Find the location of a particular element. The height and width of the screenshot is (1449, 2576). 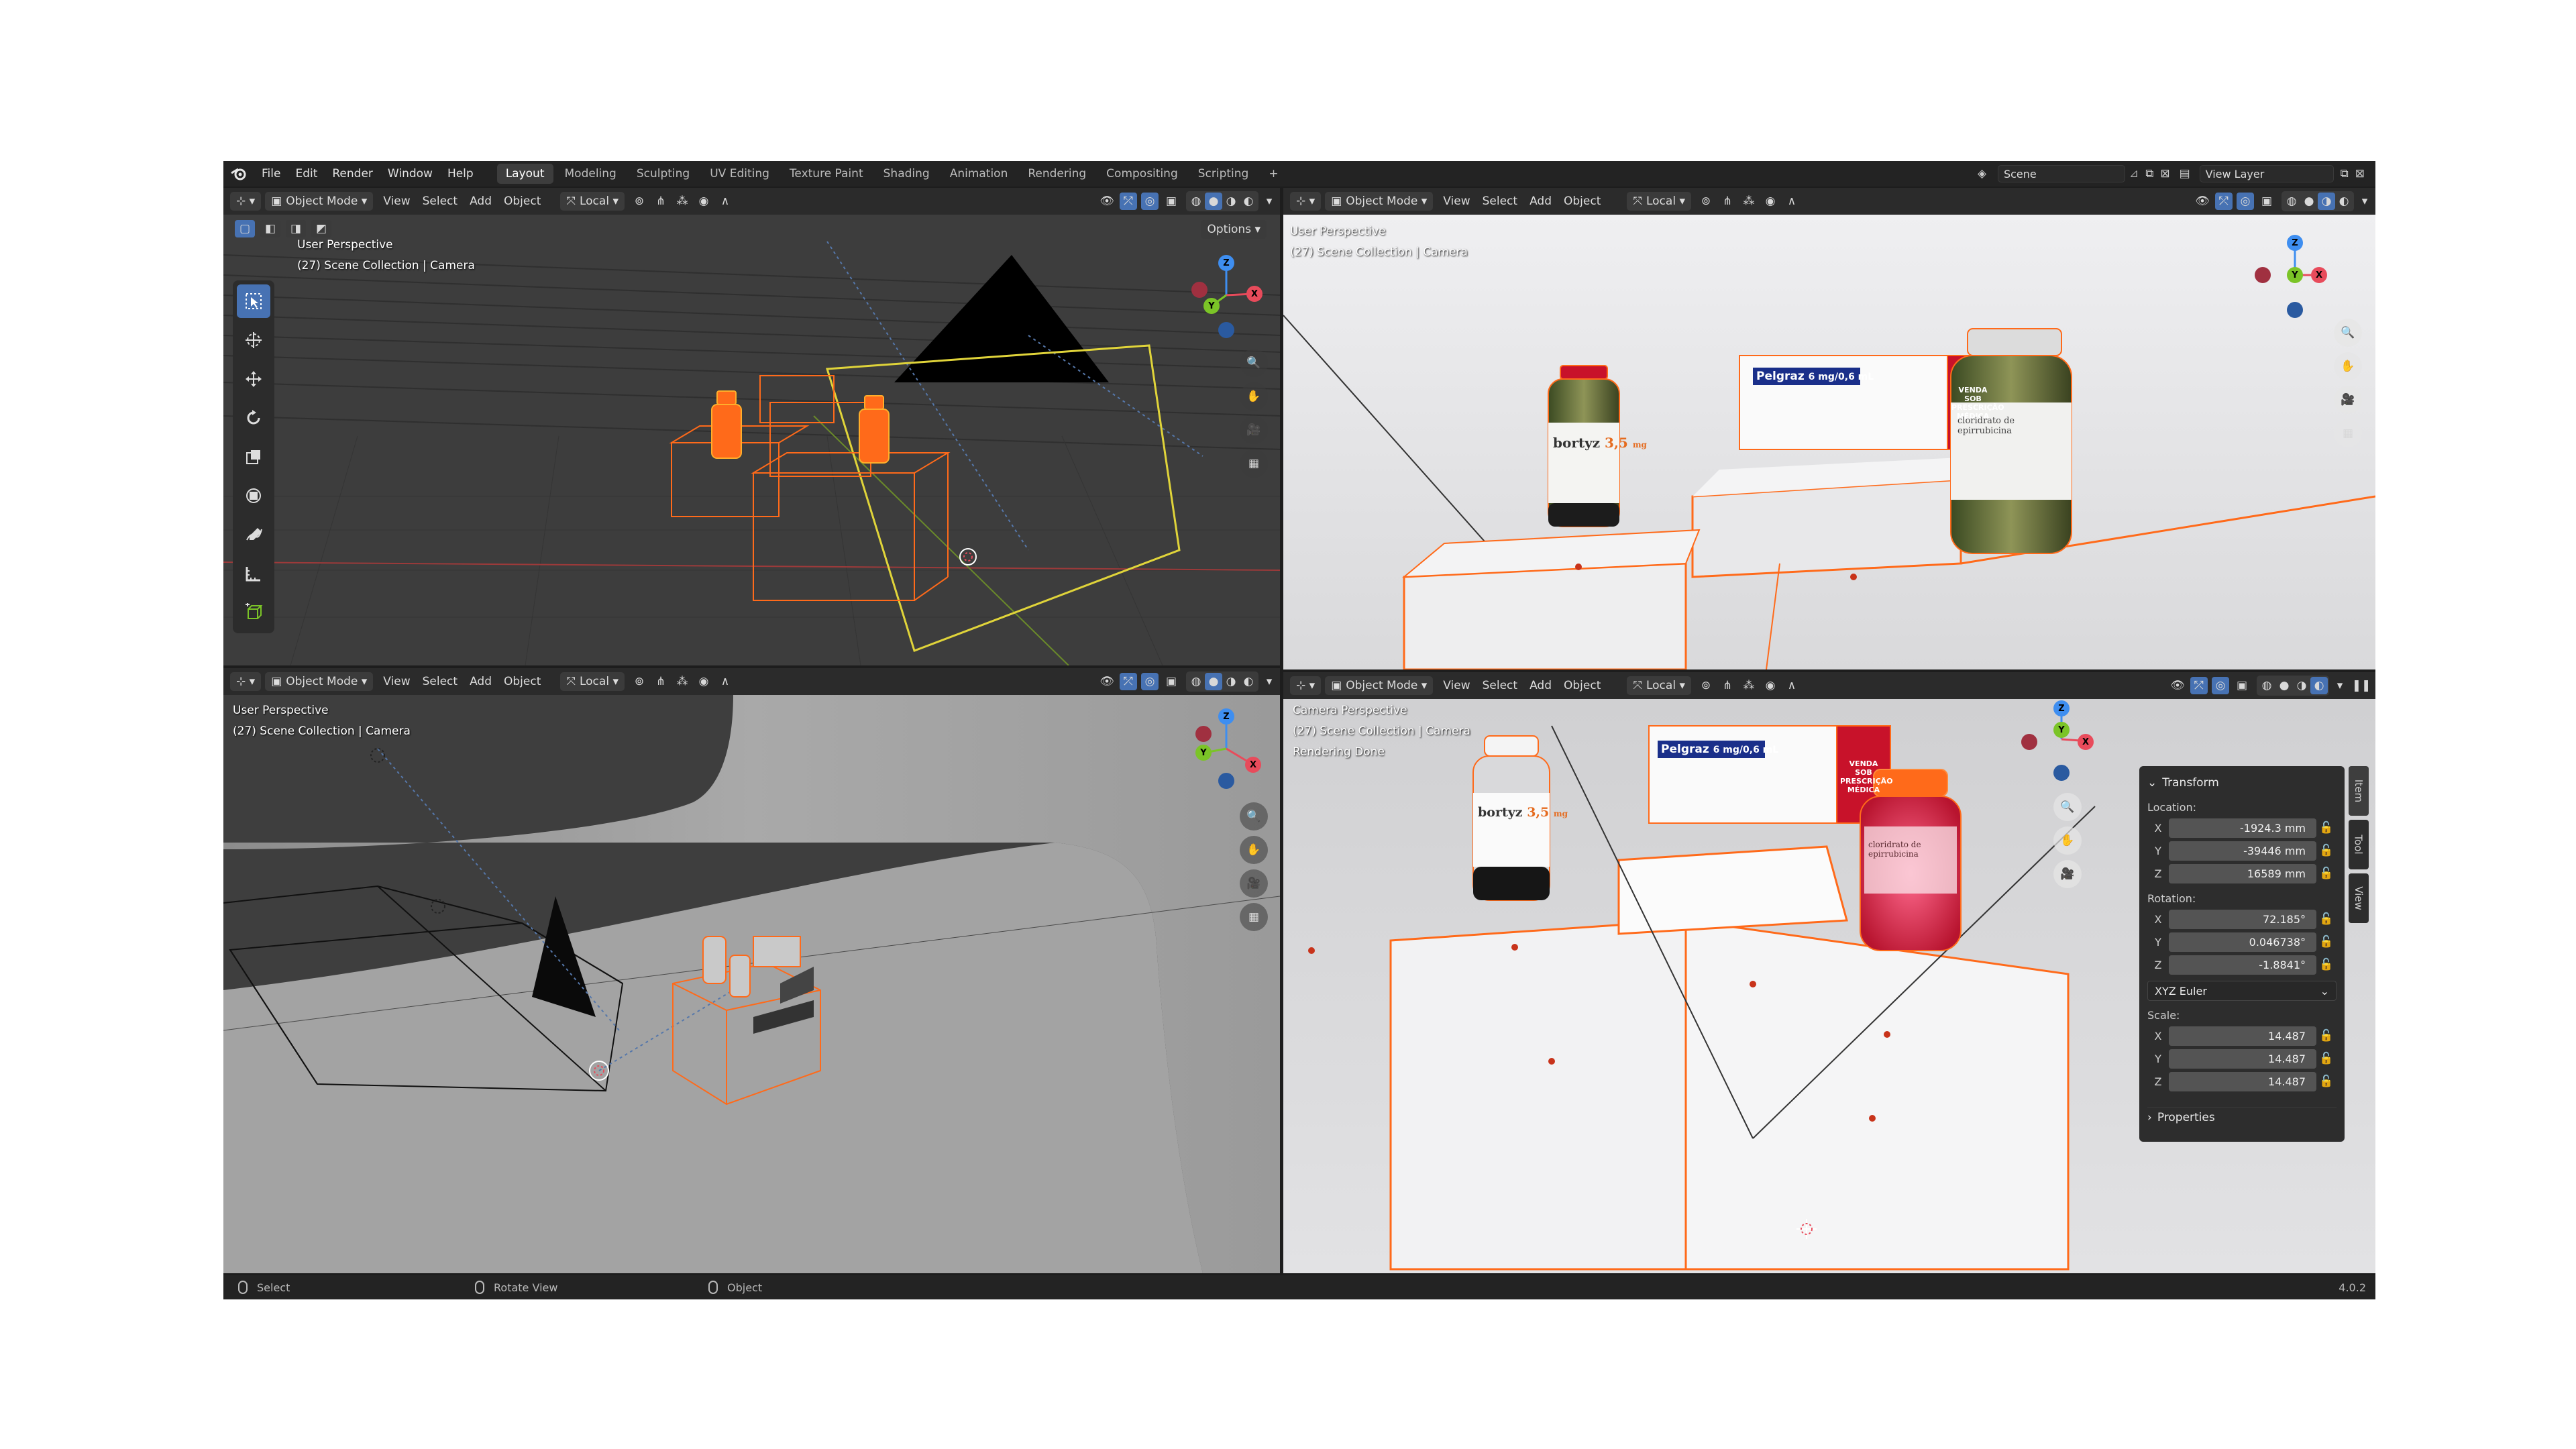

wireframe-shading-icon: ◍ is located at coordinates (1196, 201).